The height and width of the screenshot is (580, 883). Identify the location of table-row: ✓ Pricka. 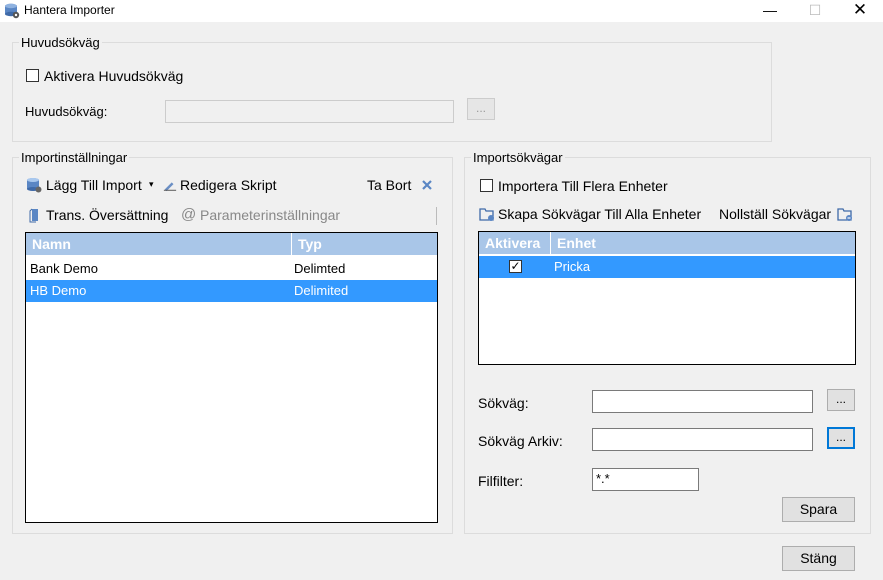
(667, 267).